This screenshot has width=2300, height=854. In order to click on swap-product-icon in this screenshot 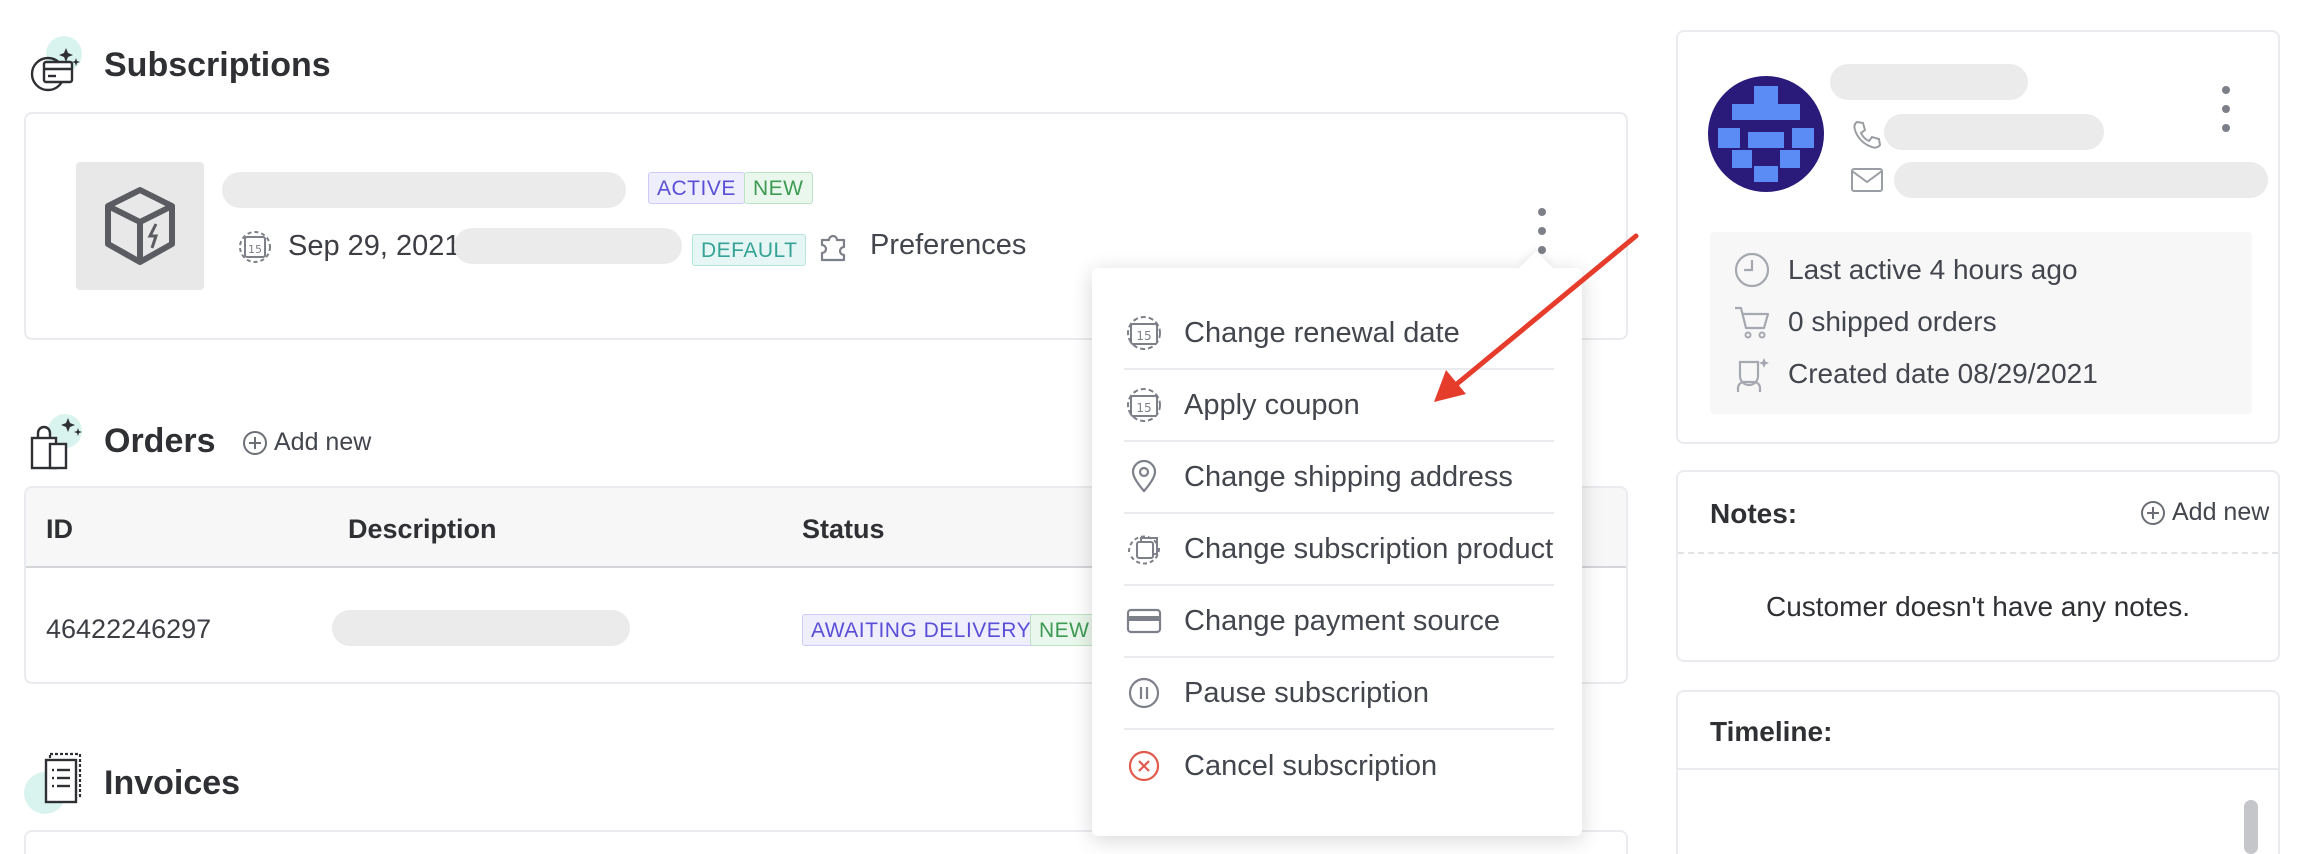, I will do `click(1144, 550)`.